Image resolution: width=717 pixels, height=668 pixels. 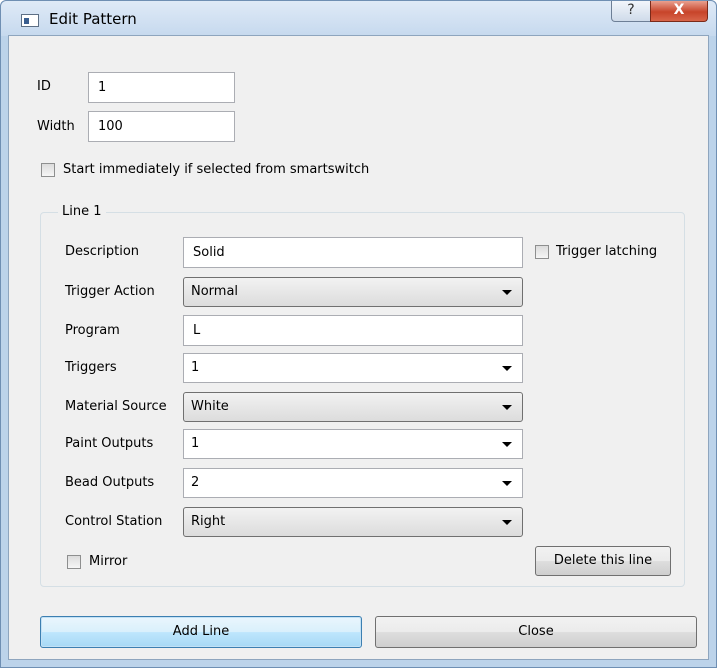 What do you see at coordinates (353, 444) in the screenshot?
I see `paint-outputs-select: 1` at bounding box center [353, 444].